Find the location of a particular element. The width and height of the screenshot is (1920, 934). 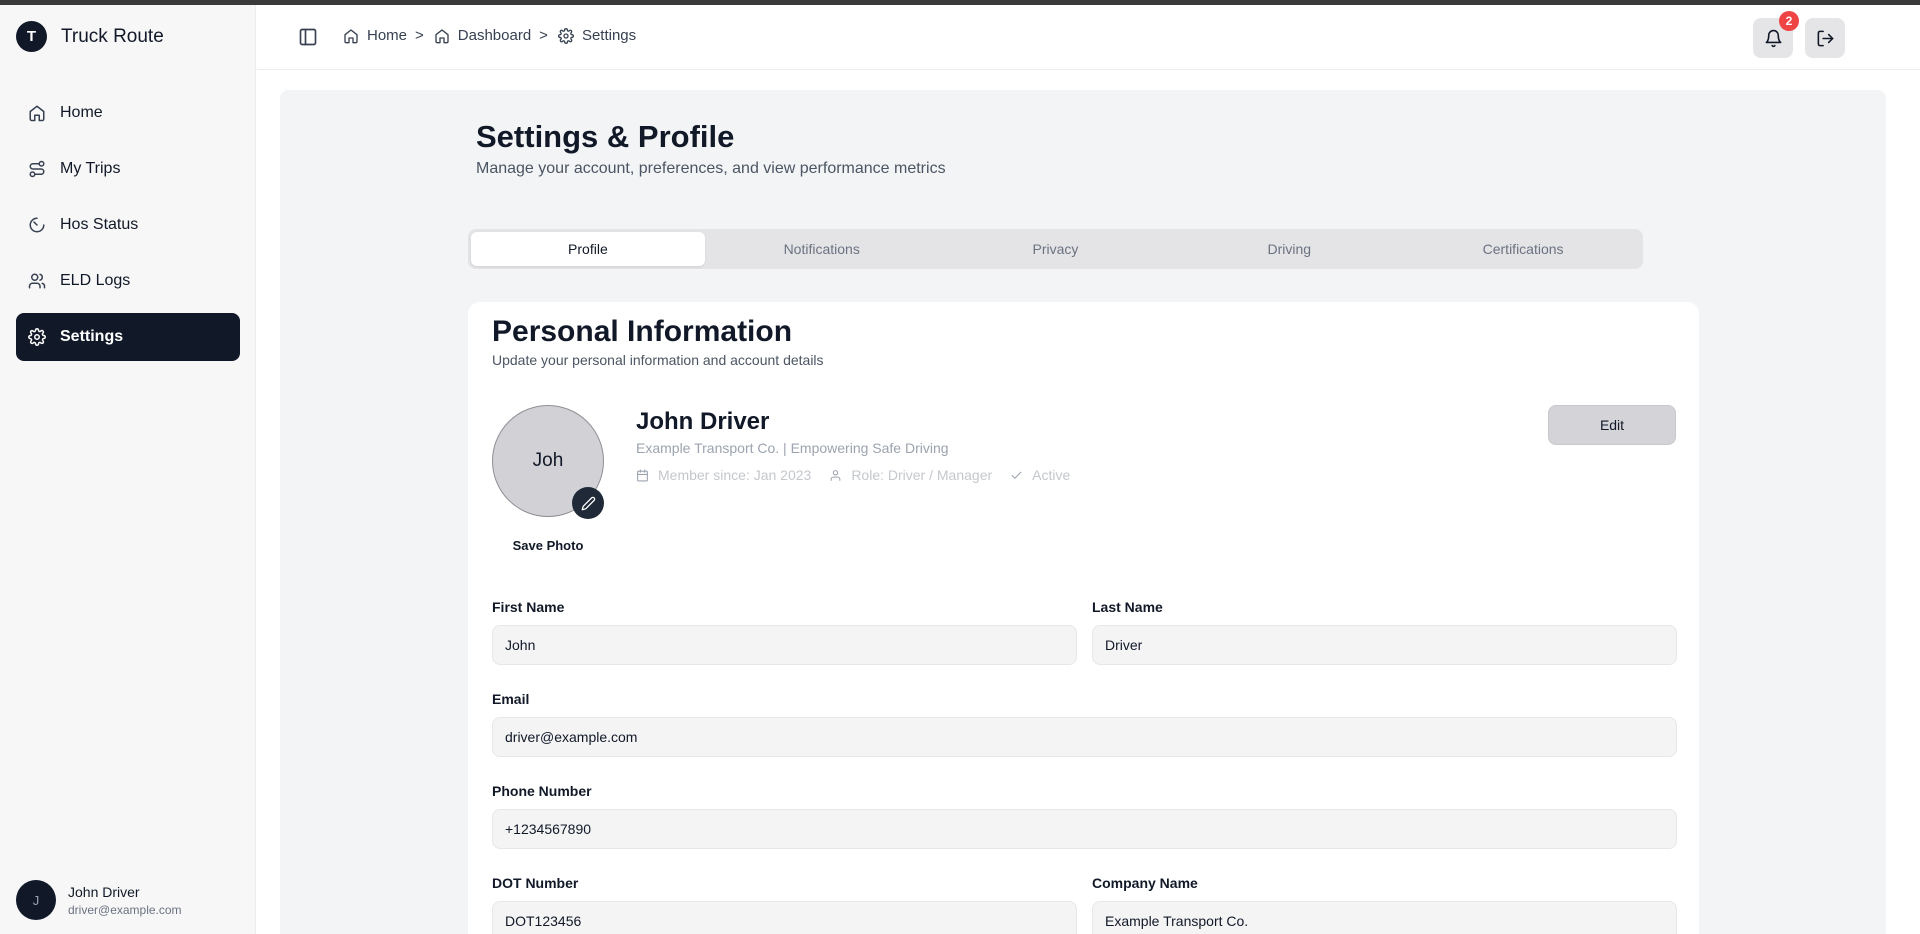

sidebar-item-hos-status: Hos Status is located at coordinates (128, 225).